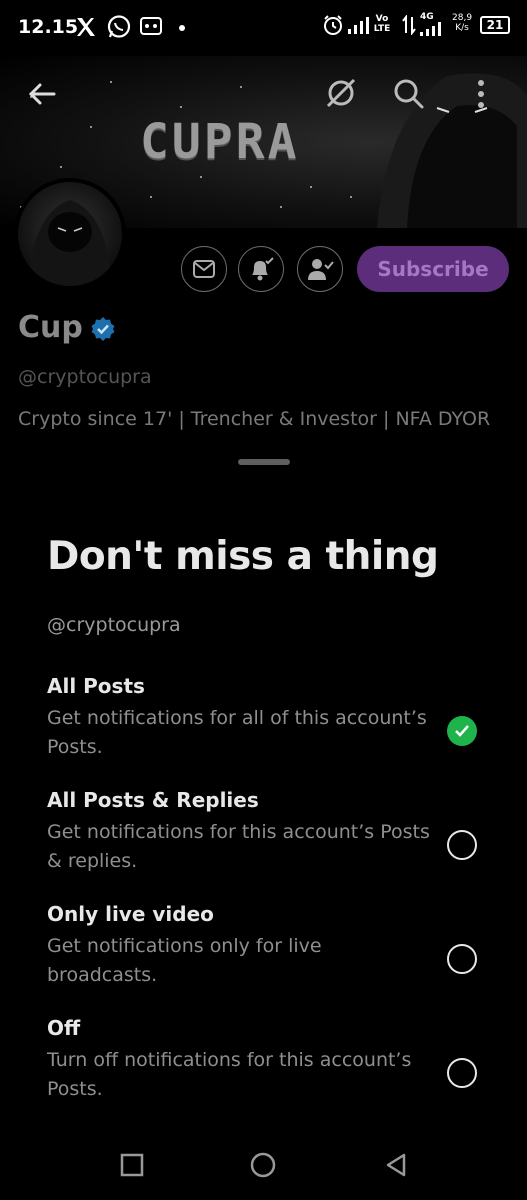 The image size is (527, 1200). What do you see at coordinates (462, 18) in the screenshot?
I see `network-speed-value: 28,9` at bounding box center [462, 18].